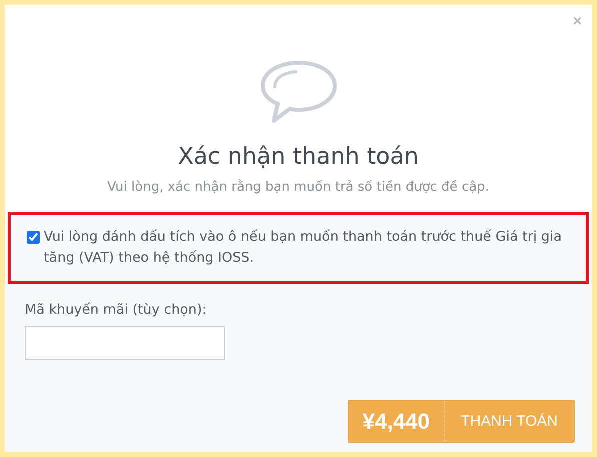  Describe the element at coordinates (125, 343) in the screenshot. I see `promo-input-field` at that location.